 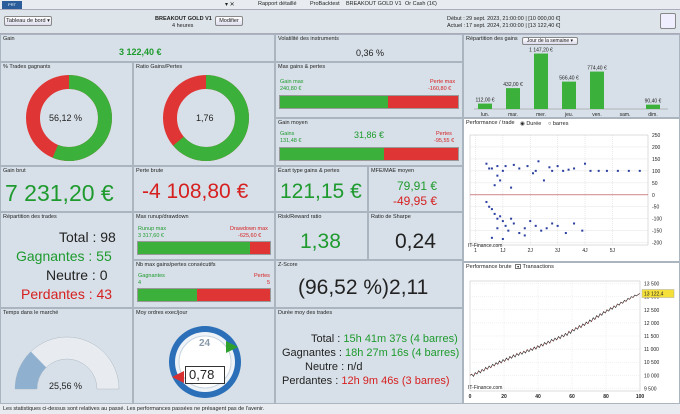 I want to click on duration-losing-row: Perdantes : 12h 9m 46s (3 barres), so click(x=366, y=381).